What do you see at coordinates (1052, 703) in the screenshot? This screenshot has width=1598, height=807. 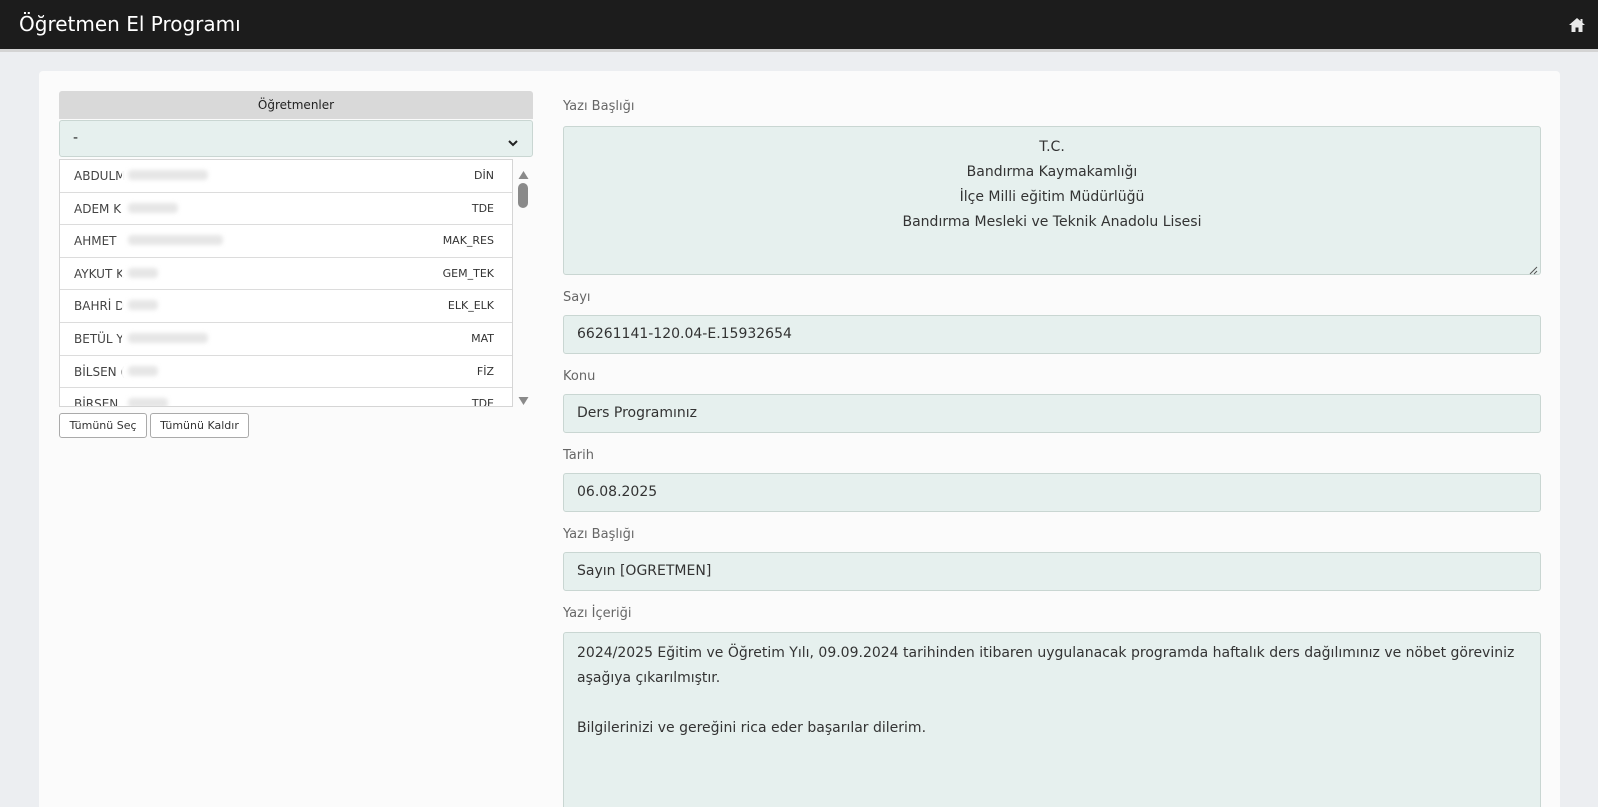 I see `content-blank-line` at bounding box center [1052, 703].